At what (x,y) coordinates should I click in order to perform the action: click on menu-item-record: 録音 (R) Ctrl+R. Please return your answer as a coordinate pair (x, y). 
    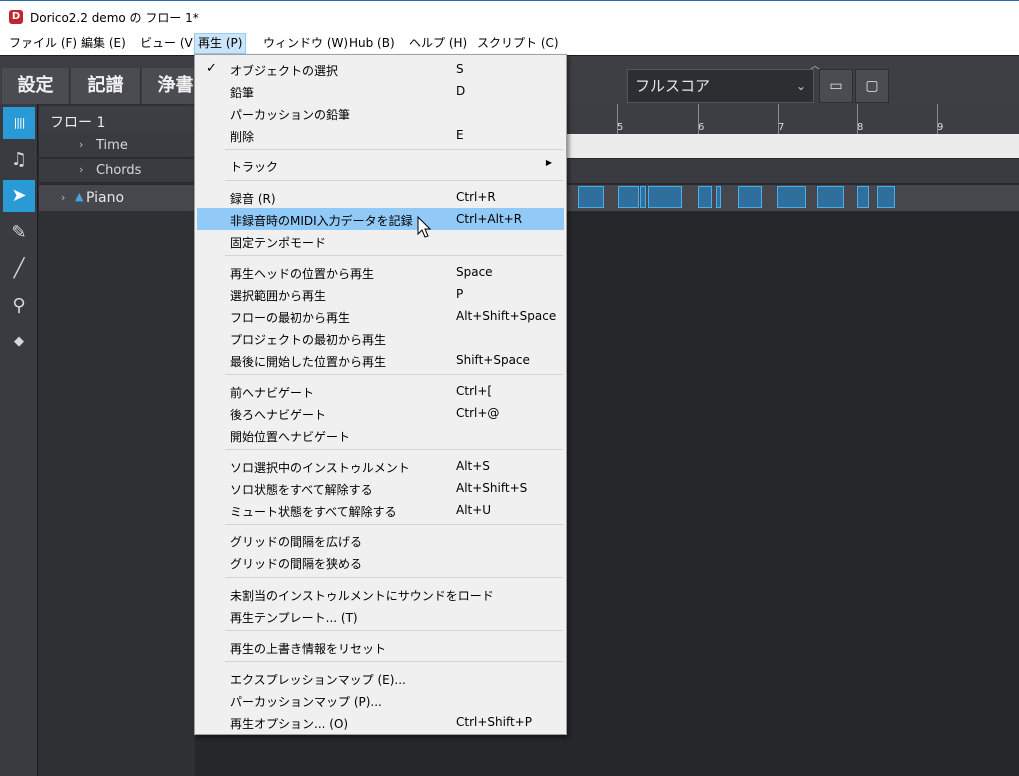
    Looking at the image, I should click on (380, 197).